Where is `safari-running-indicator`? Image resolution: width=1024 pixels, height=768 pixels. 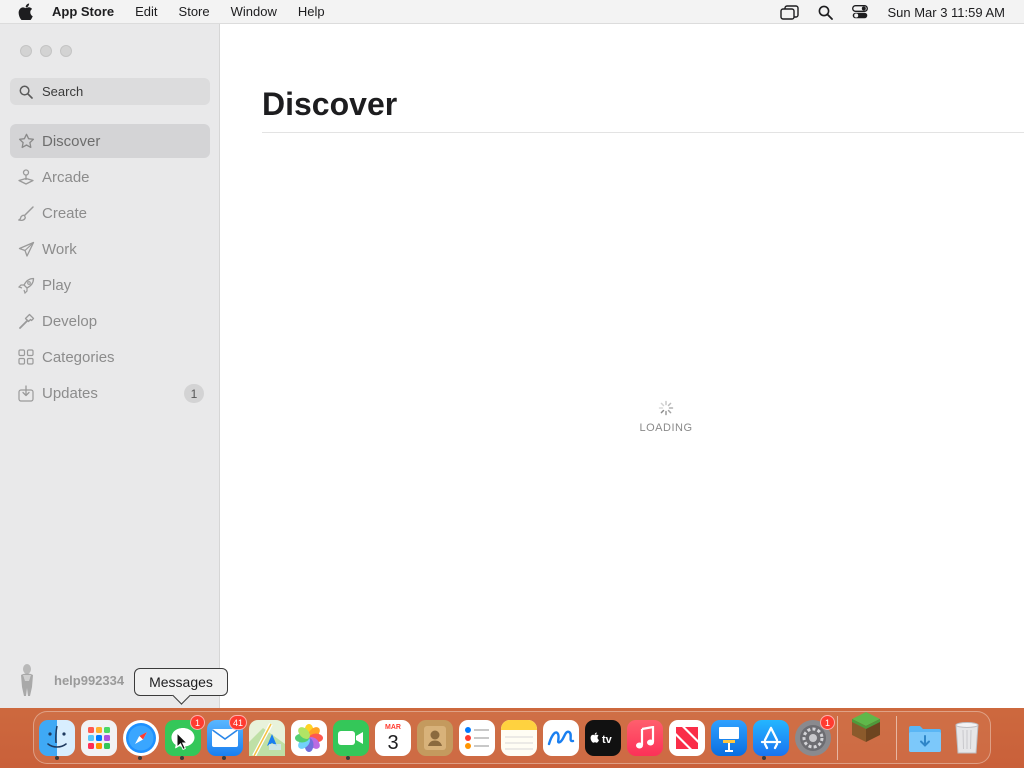
safari-running-indicator is located at coordinates (140, 758).